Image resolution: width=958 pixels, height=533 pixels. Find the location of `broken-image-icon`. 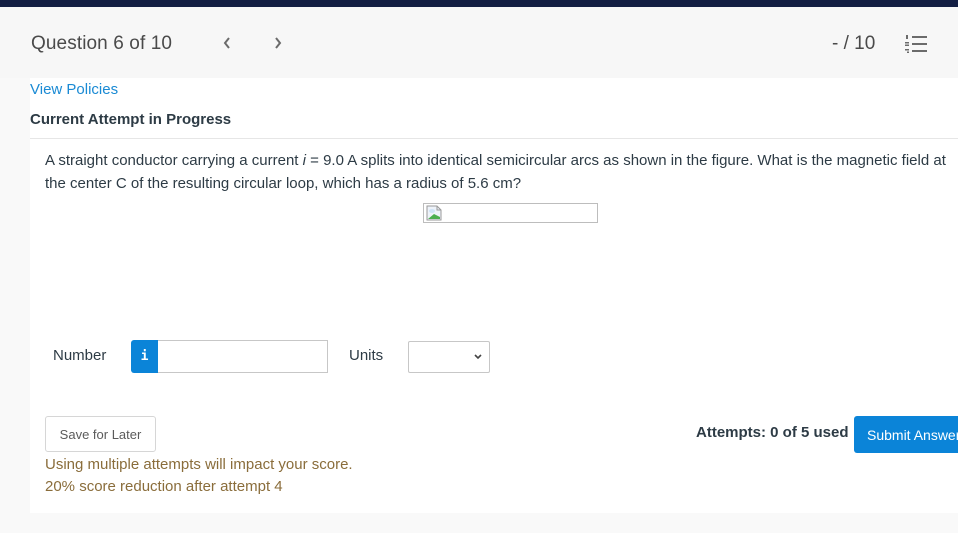

broken-image-icon is located at coordinates (434, 213).